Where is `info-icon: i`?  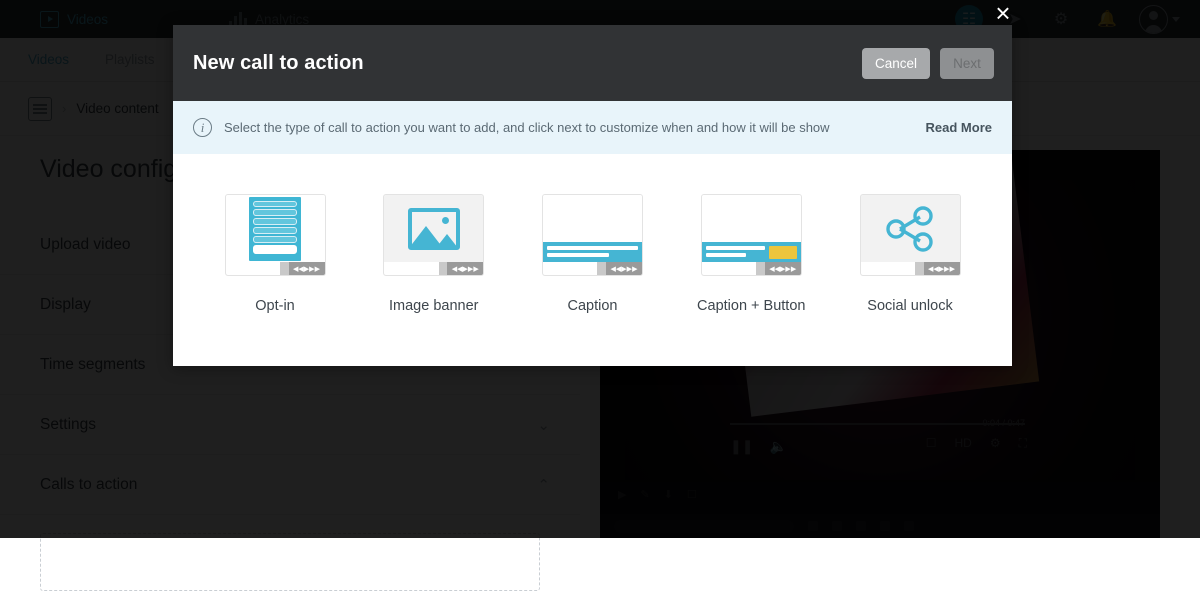 info-icon: i is located at coordinates (202, 127).